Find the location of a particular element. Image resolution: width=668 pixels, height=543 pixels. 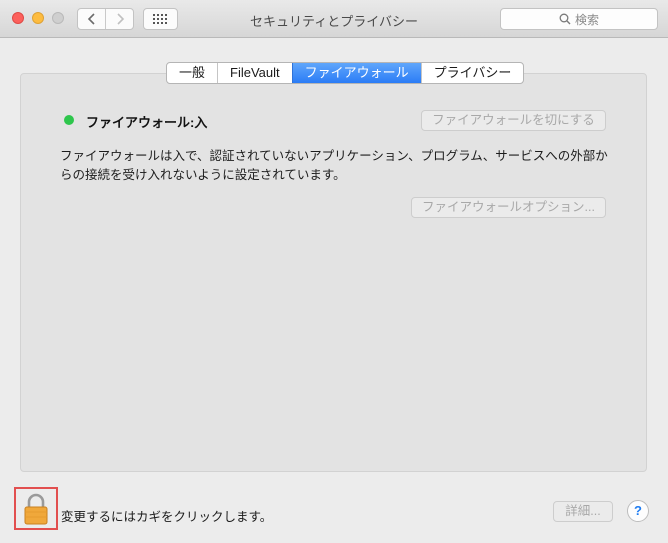

chevron-left-icon is located at coordinates (91, 19).